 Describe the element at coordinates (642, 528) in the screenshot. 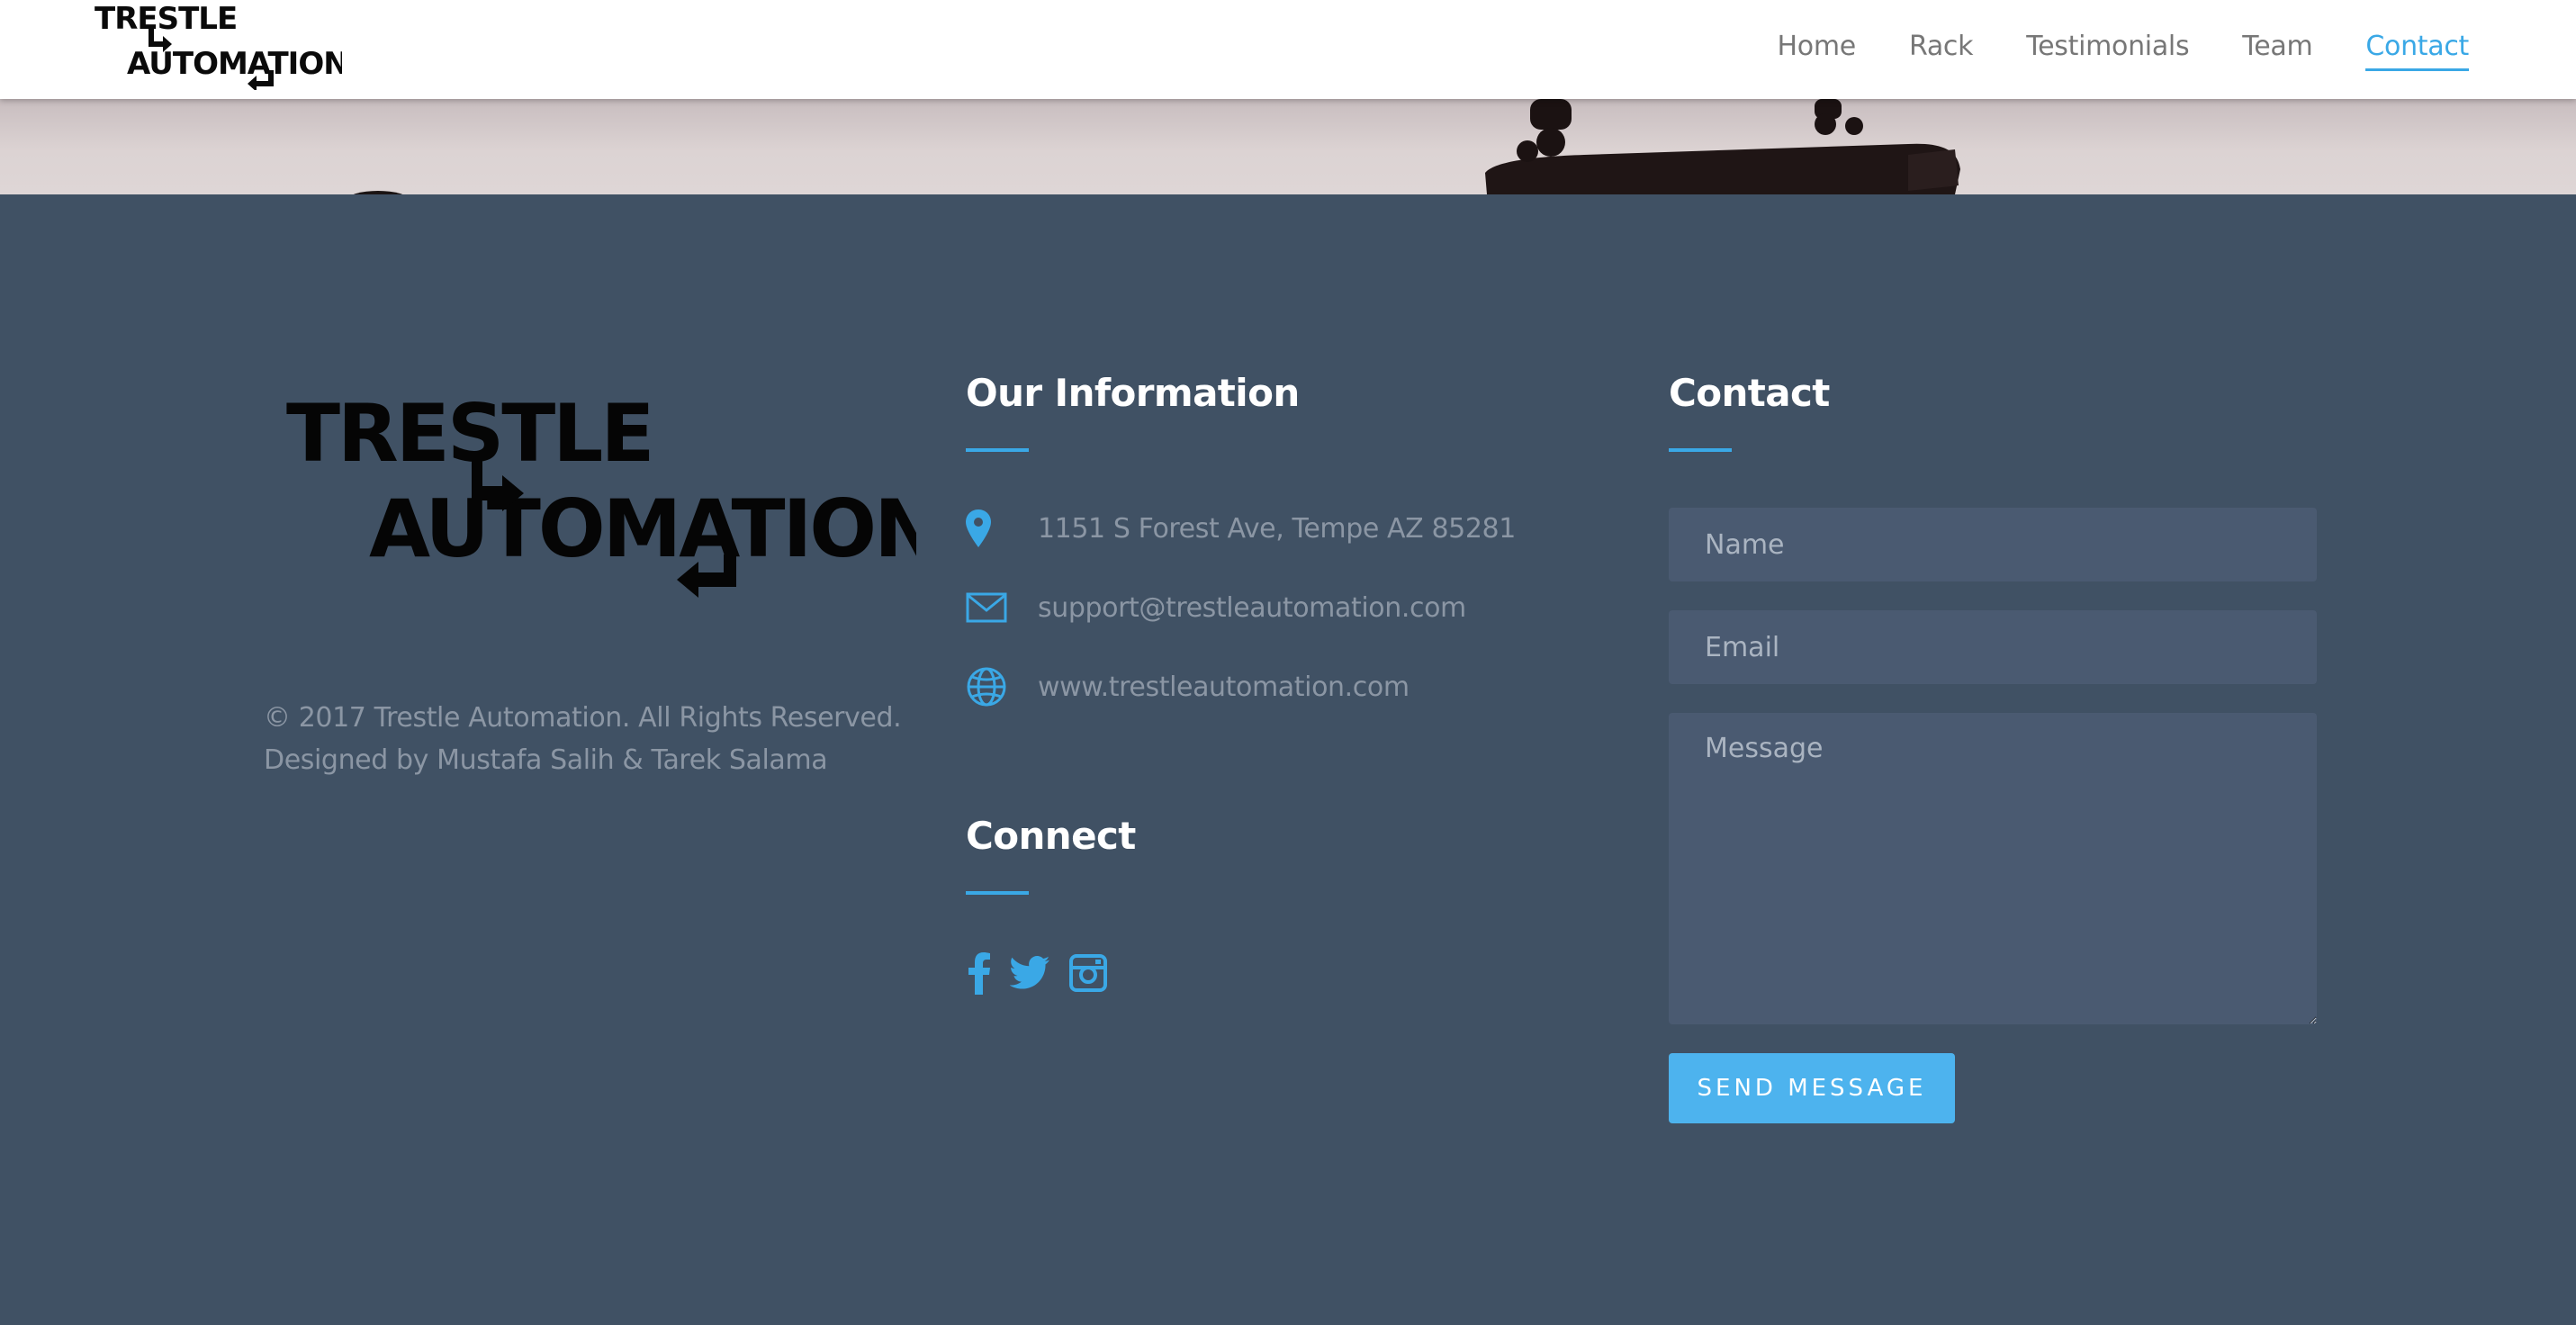

I see `footer-logo-line2: AUTOMATION` at that location.